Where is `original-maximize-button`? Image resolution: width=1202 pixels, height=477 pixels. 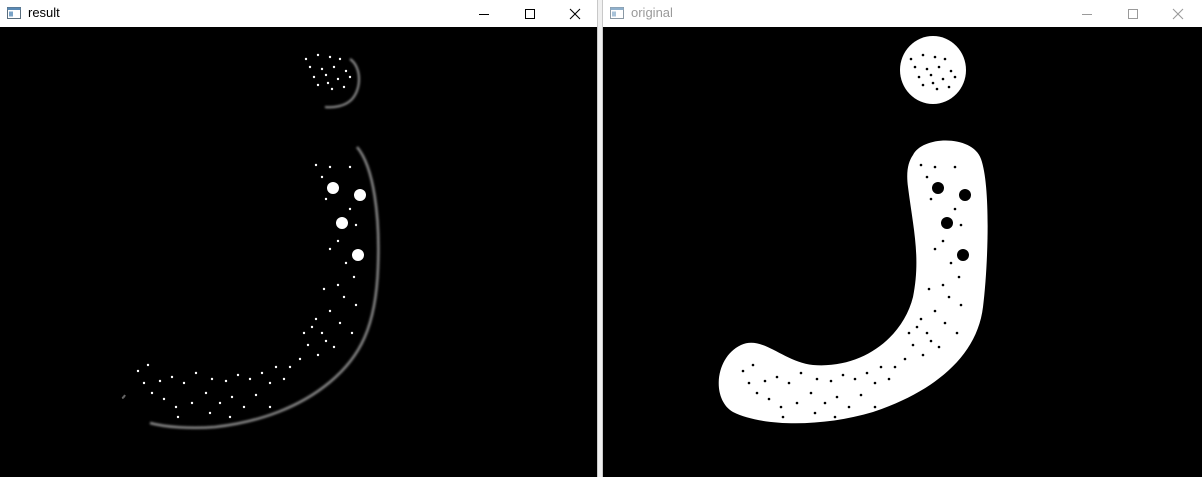
original-maximize-button is located at coordinates (1133, 13).